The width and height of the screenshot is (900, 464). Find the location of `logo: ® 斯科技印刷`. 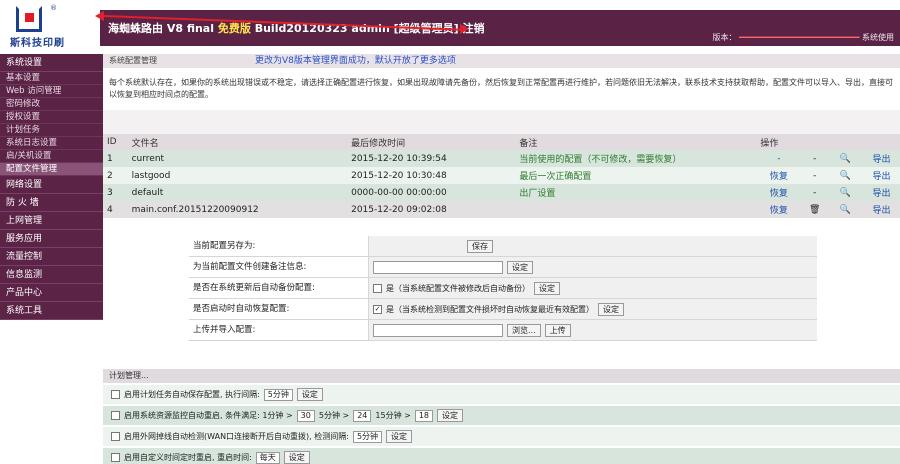

logo: ® 斯科技印刷 is located at coordinates (46, 26).